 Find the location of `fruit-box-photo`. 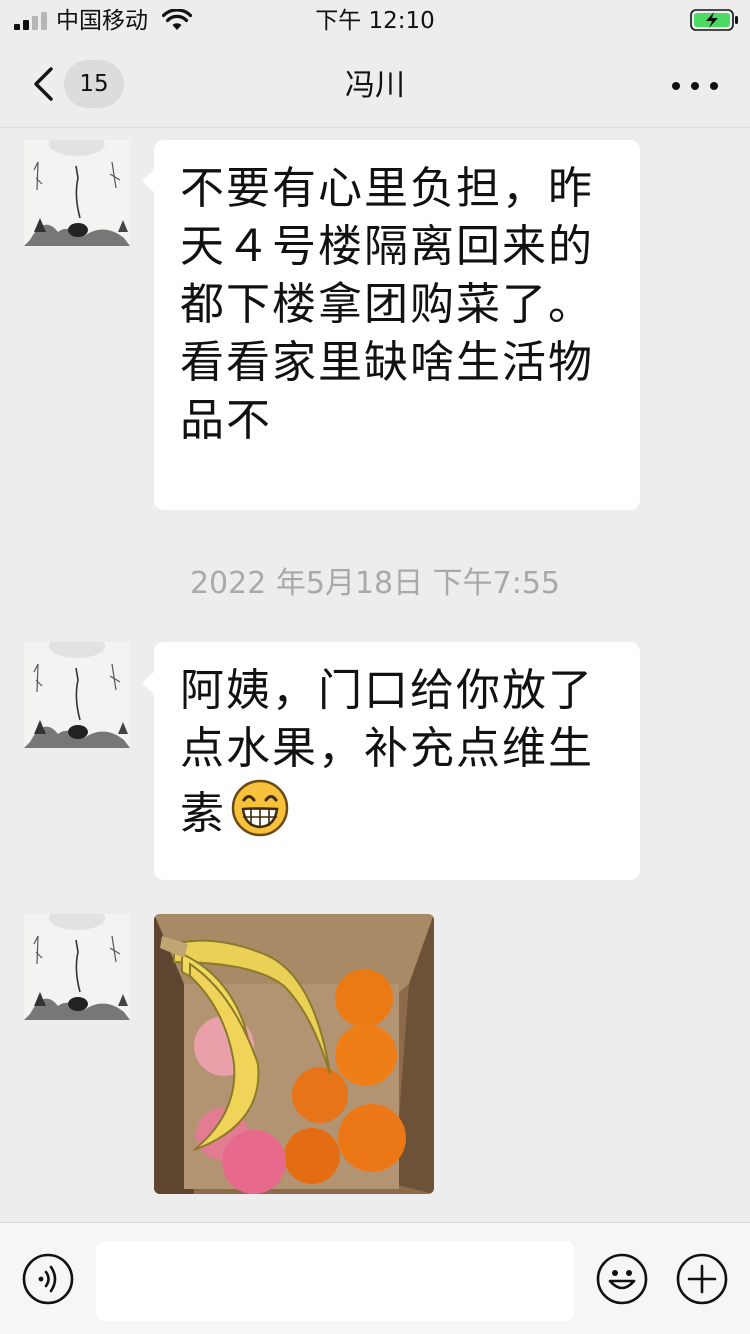

fruit-box-photo is located at coordinates (294, 1054).